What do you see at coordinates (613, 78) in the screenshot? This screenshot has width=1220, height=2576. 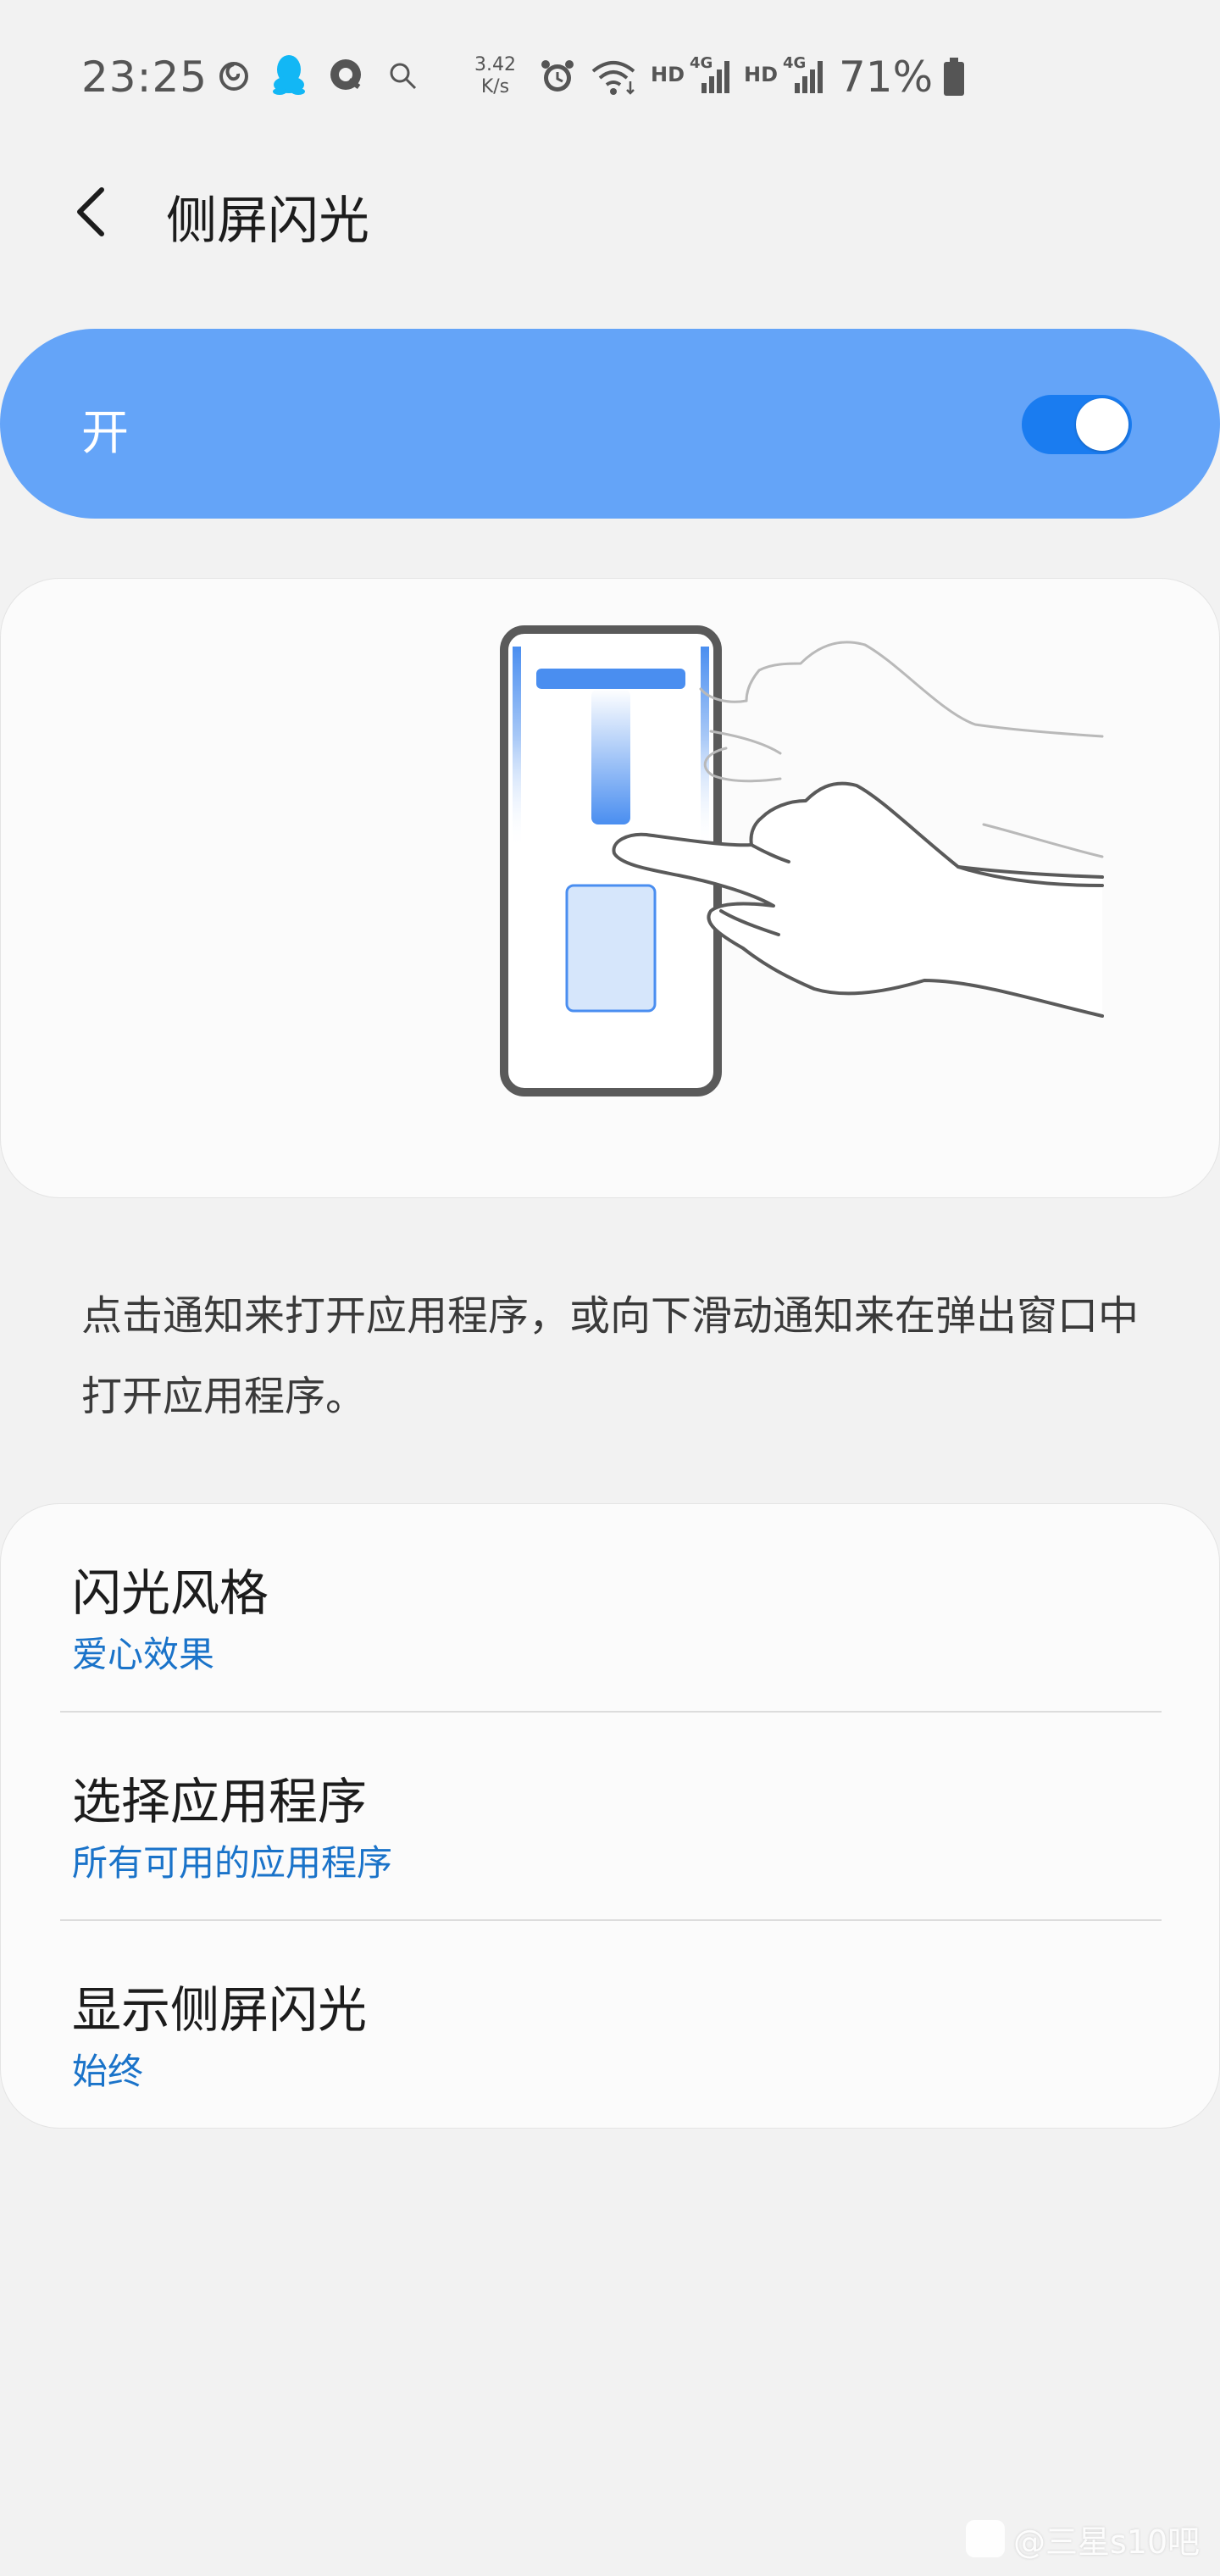 I see `wifi-icon` at bounding box center [613, 78].